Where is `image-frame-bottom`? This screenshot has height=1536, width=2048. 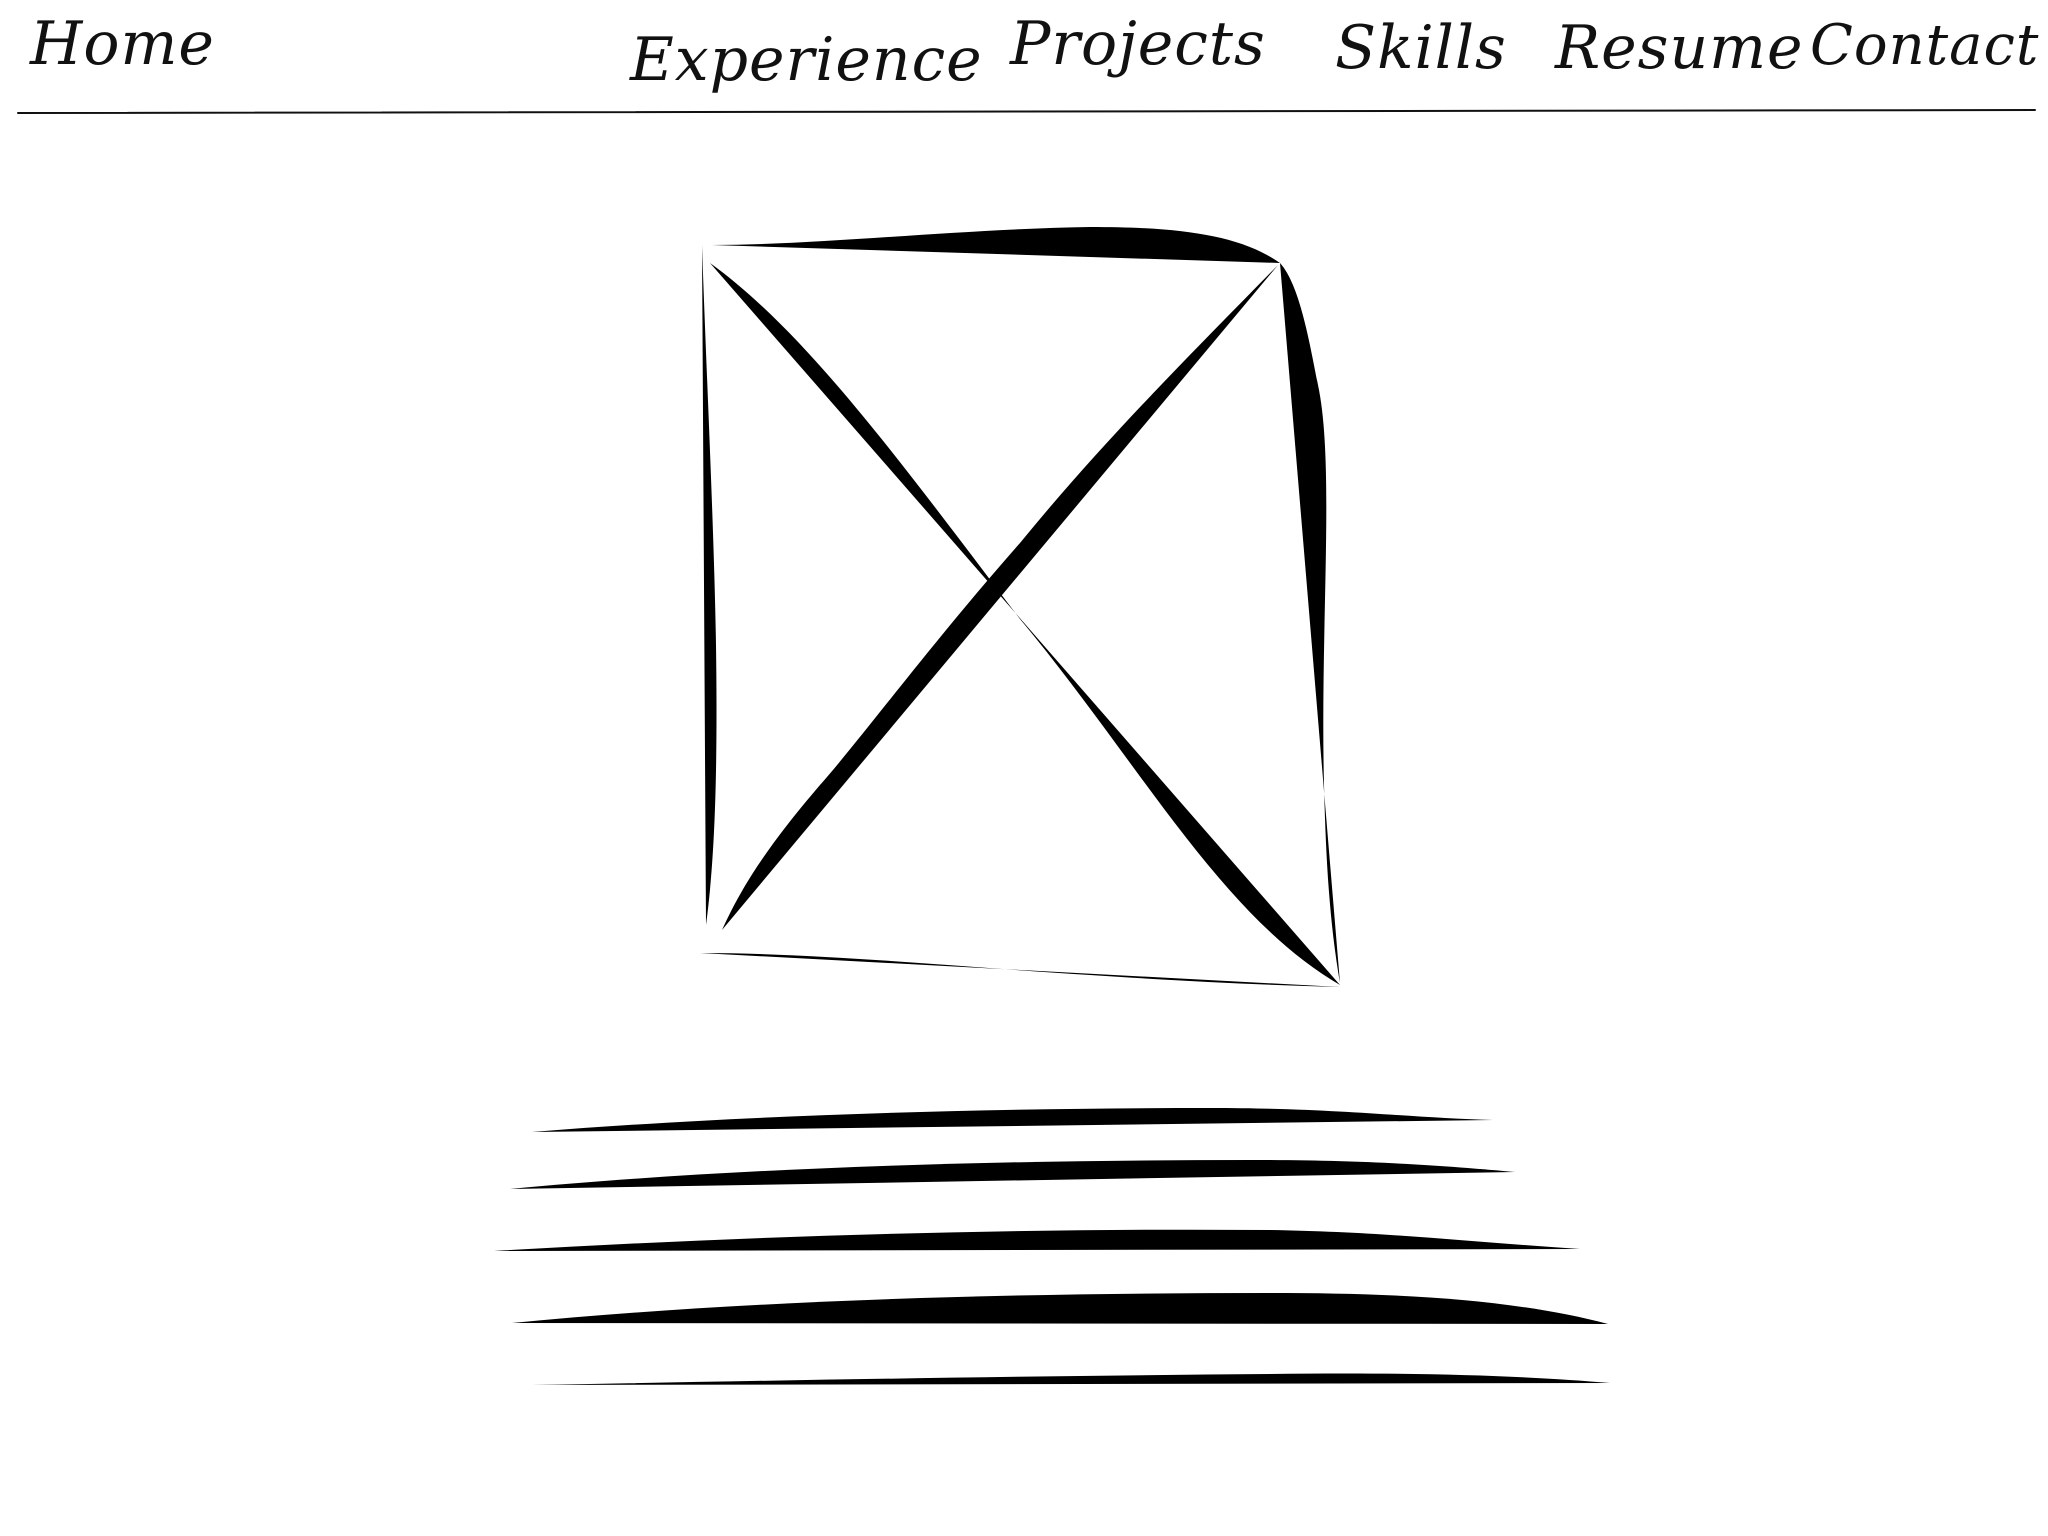 image-frame-bottom is located at coordinates (1020, 970).